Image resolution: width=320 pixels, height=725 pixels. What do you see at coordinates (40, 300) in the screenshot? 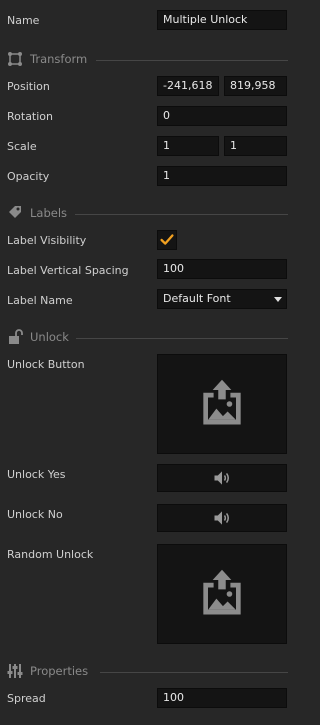
I see `label-name-label: Label Name` at bounding box center [40, 300].